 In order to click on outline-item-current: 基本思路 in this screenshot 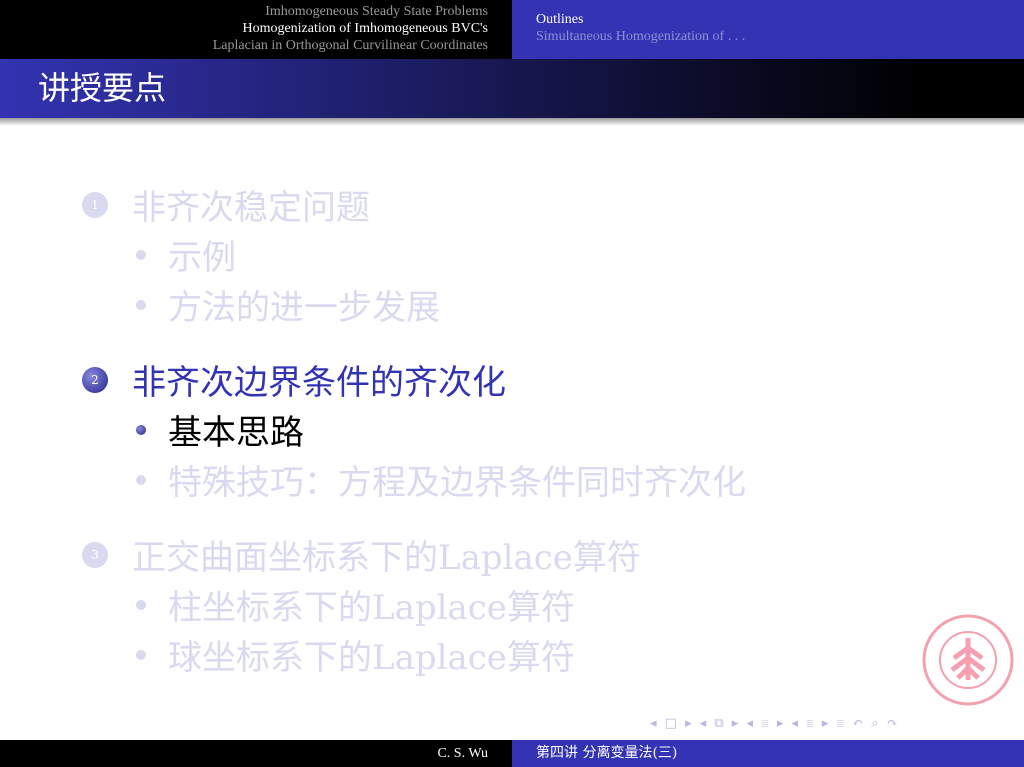, I will do `click(220, 429)`.